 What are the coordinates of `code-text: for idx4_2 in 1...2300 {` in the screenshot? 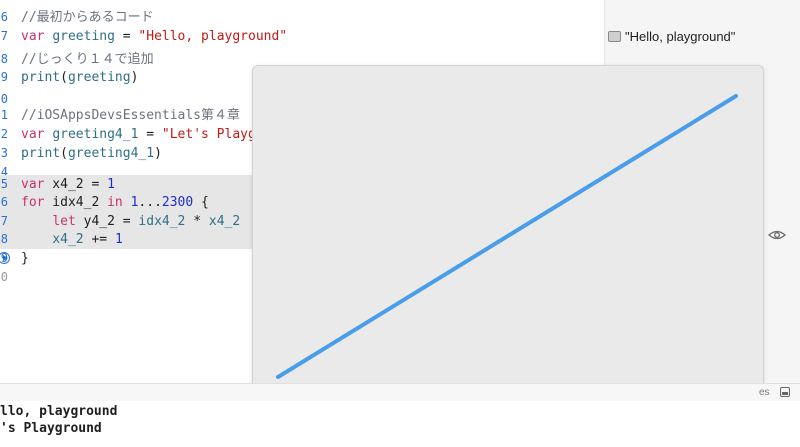 It's located at (115, 202).